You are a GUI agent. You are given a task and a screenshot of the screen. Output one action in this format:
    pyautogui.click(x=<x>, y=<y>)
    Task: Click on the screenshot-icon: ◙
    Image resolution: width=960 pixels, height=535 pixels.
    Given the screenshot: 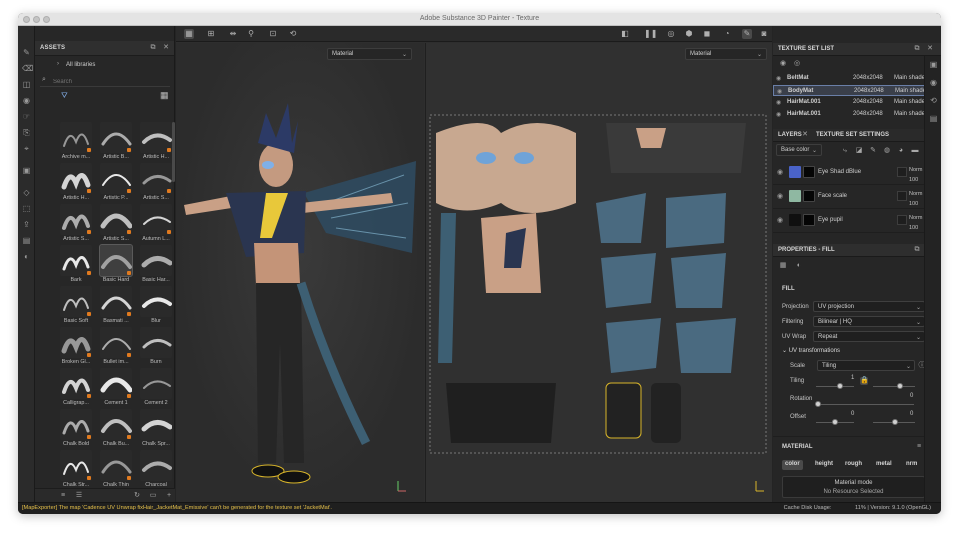 What is the action you would take?
    pyautogui.click(x=764, y=34)
    